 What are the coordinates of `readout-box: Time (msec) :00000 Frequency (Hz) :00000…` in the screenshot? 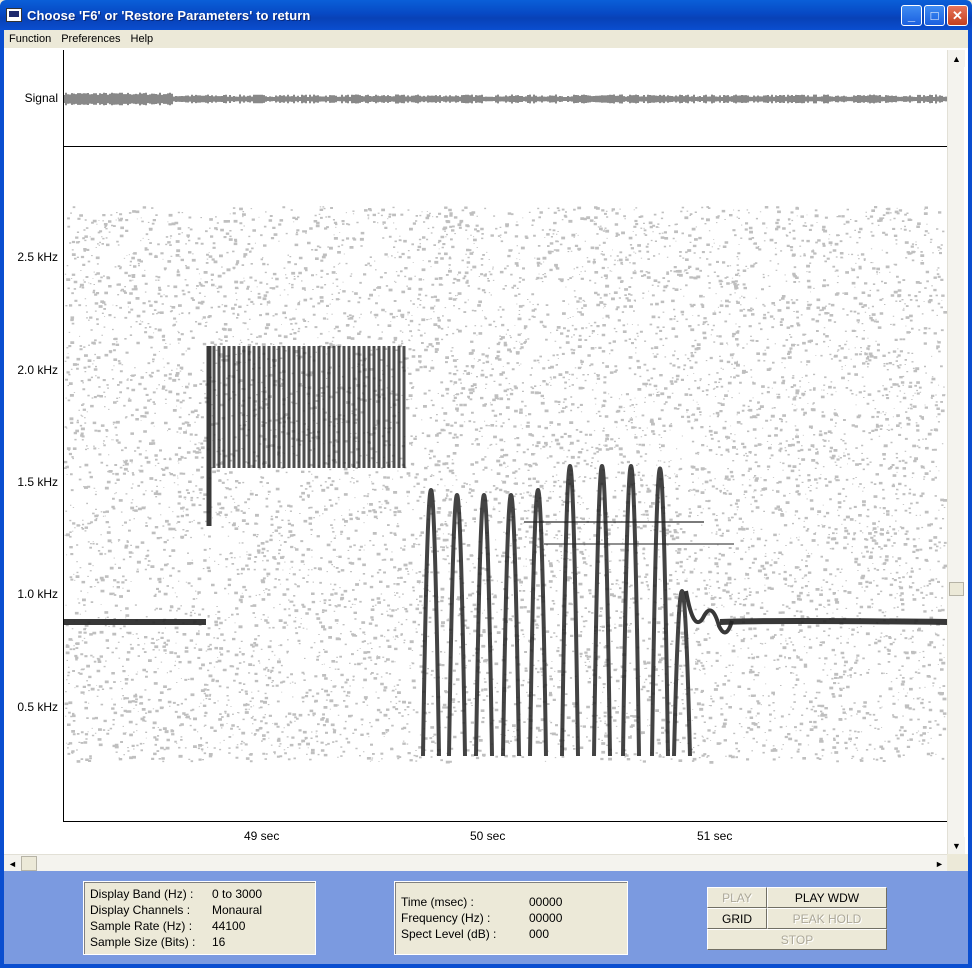 It's located at (511, 918).